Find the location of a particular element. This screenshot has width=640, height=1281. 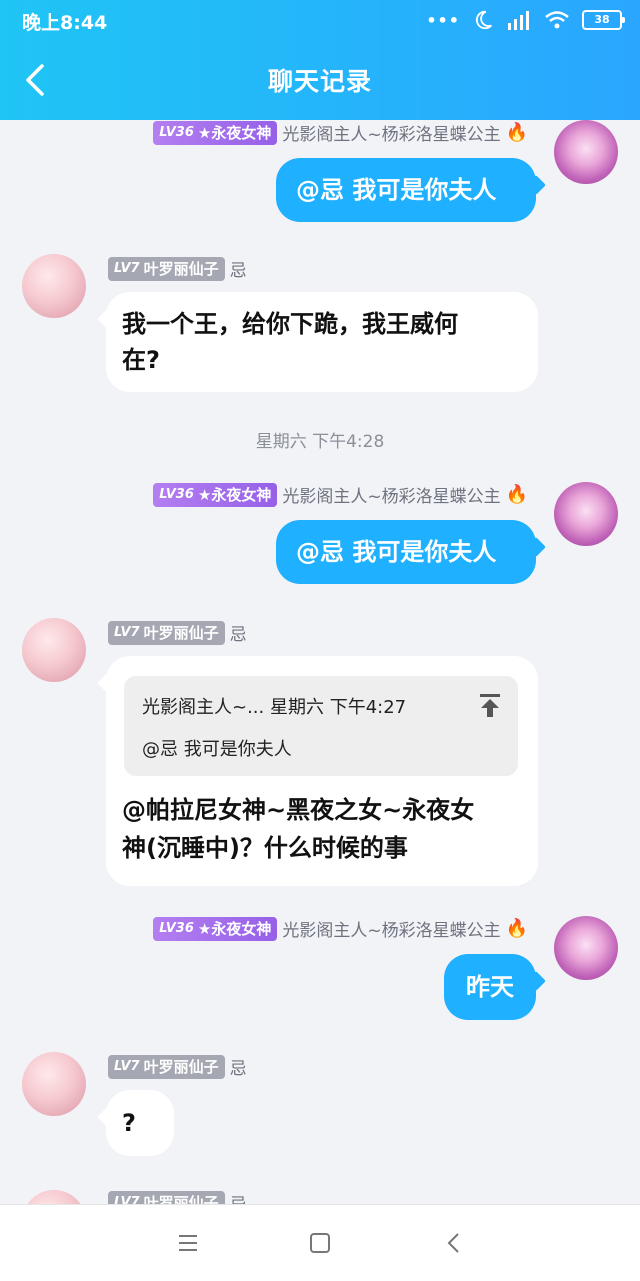

quoted-message: 光影阁主人~... 星期六 下午4:27 @忌 我可是你夫人 is located at coordinates (321, 726).